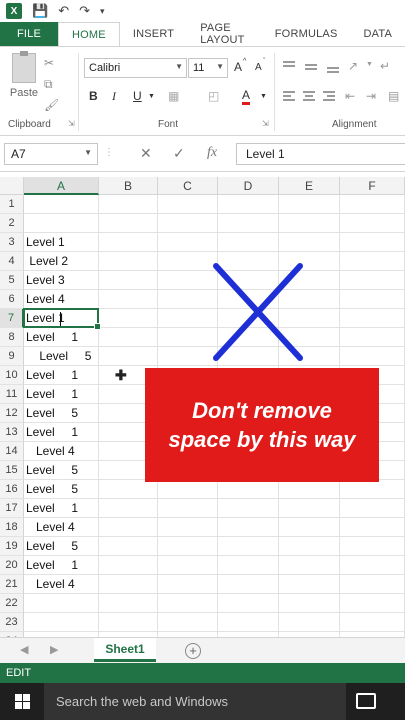 The height and width of the screenshot is (720, 405). What do you see at coordinates (58, 356) in the screenshot?
I see `cell-a9: Level 5` at bounding box center [58, 356].